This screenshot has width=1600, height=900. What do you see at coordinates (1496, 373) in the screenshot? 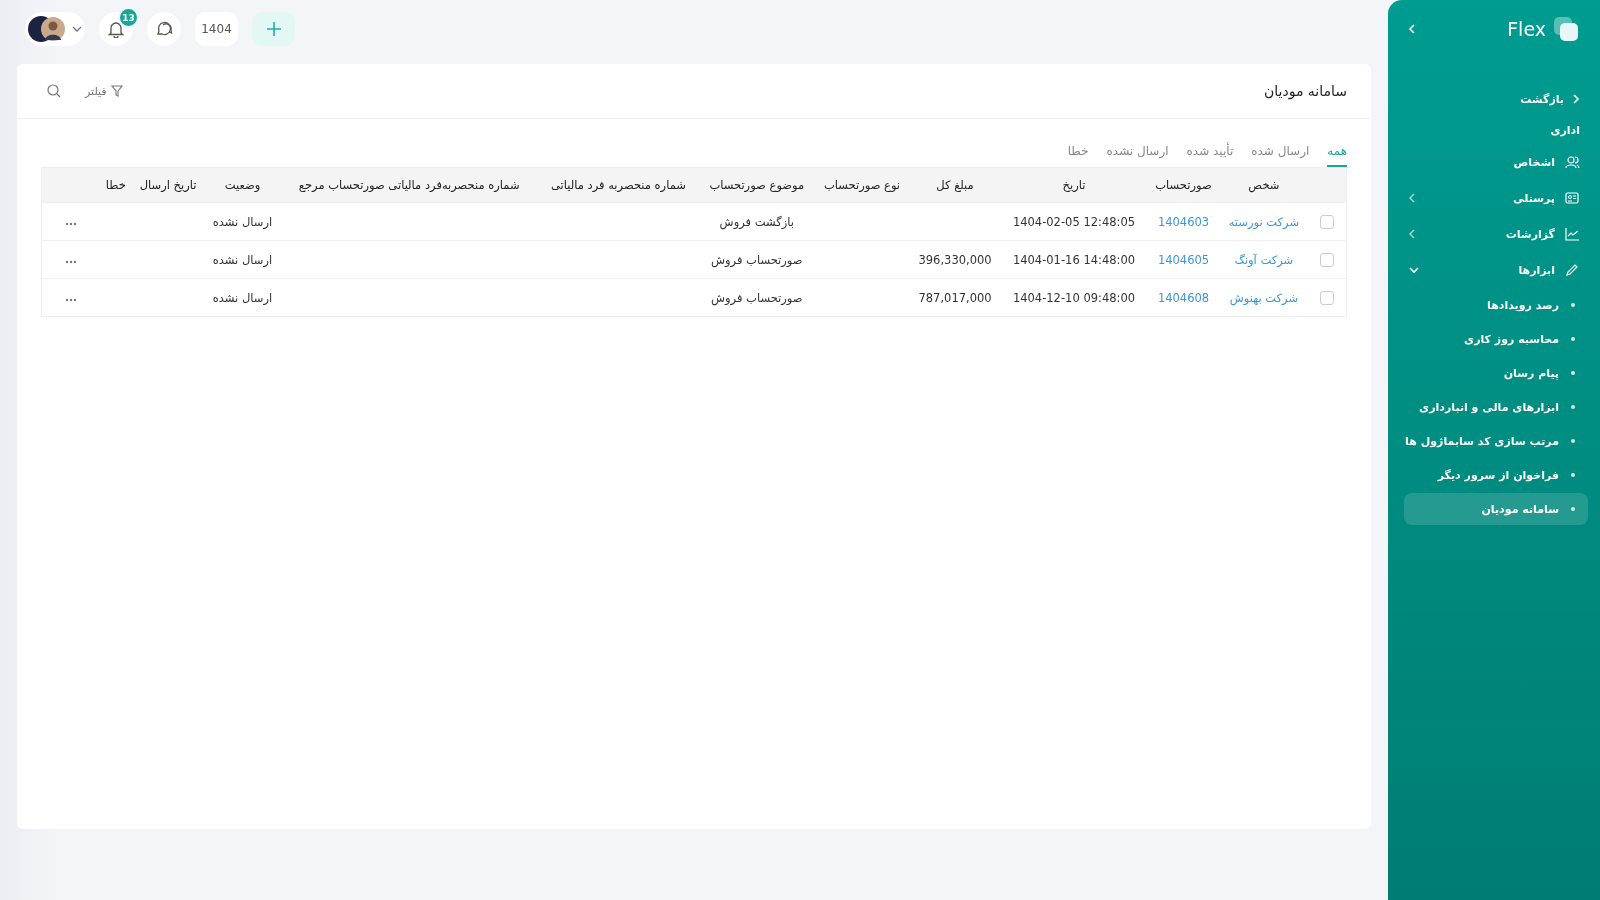
I see `submenu-item: پیام رسان` at bounding box center [1496, 373].